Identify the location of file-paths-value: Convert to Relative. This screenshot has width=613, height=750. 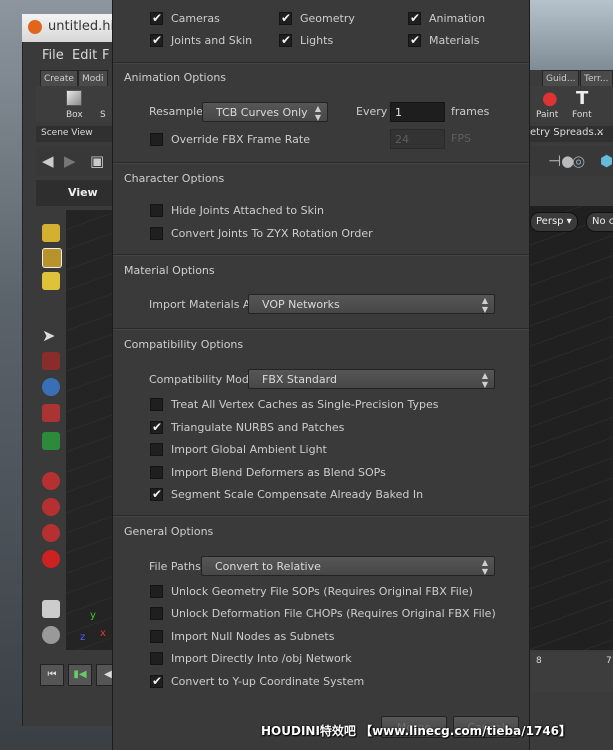
(268, 566).